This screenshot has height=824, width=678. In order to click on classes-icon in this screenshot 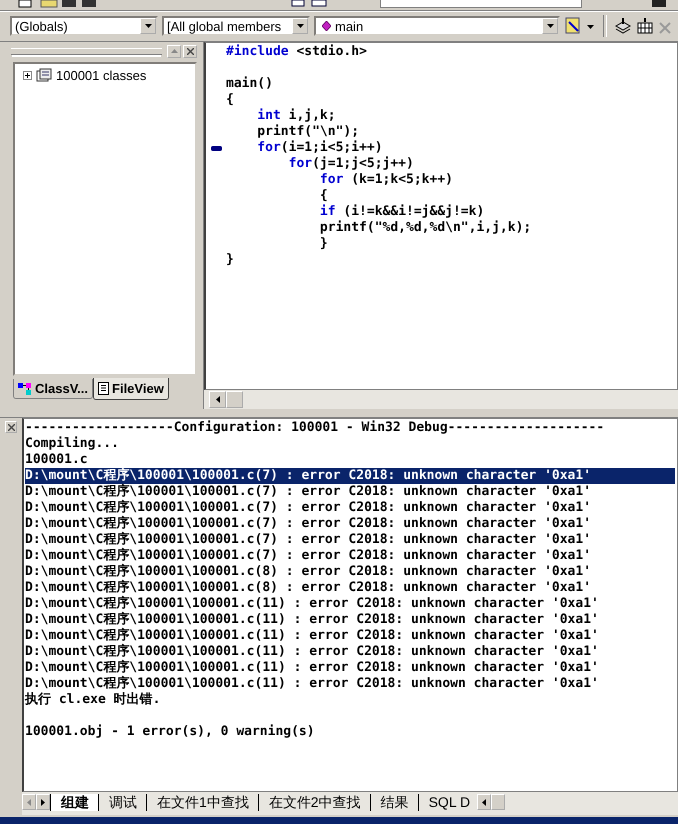, I will do `click(44, 75)`.